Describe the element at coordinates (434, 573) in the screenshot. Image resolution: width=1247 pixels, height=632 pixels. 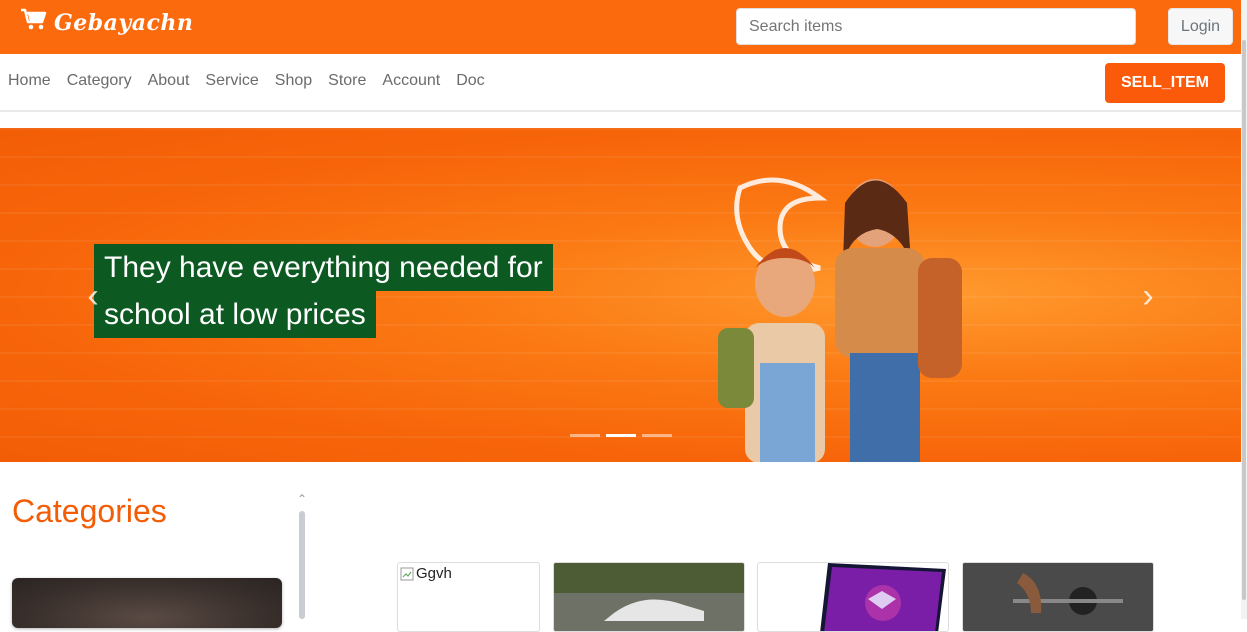
I see `image-alt-text: Ggvh` at that location.